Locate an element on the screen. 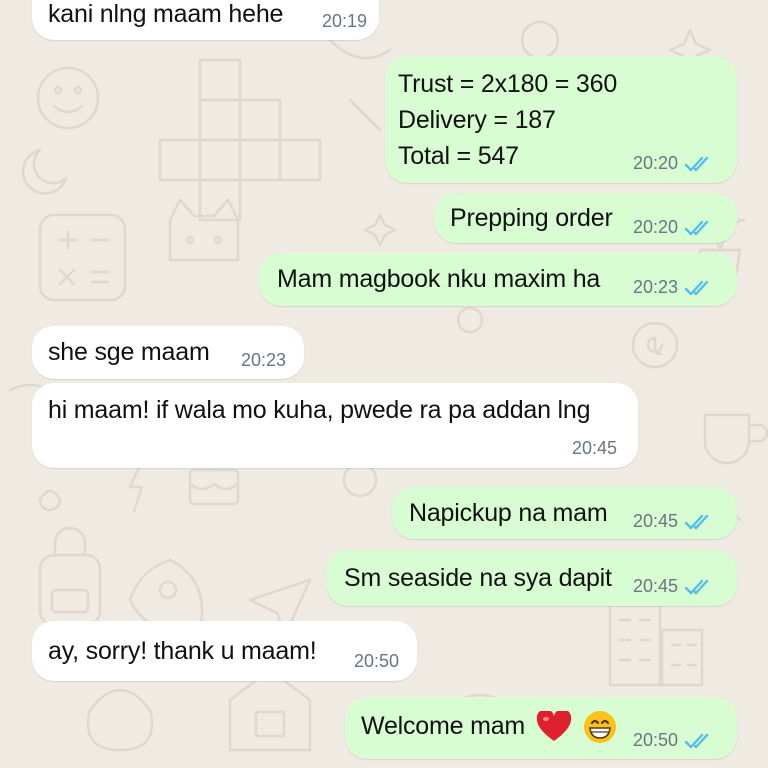 This screenshot has width=768, height=768. message-text: Total = 547 is located at coordinates (458, 156).